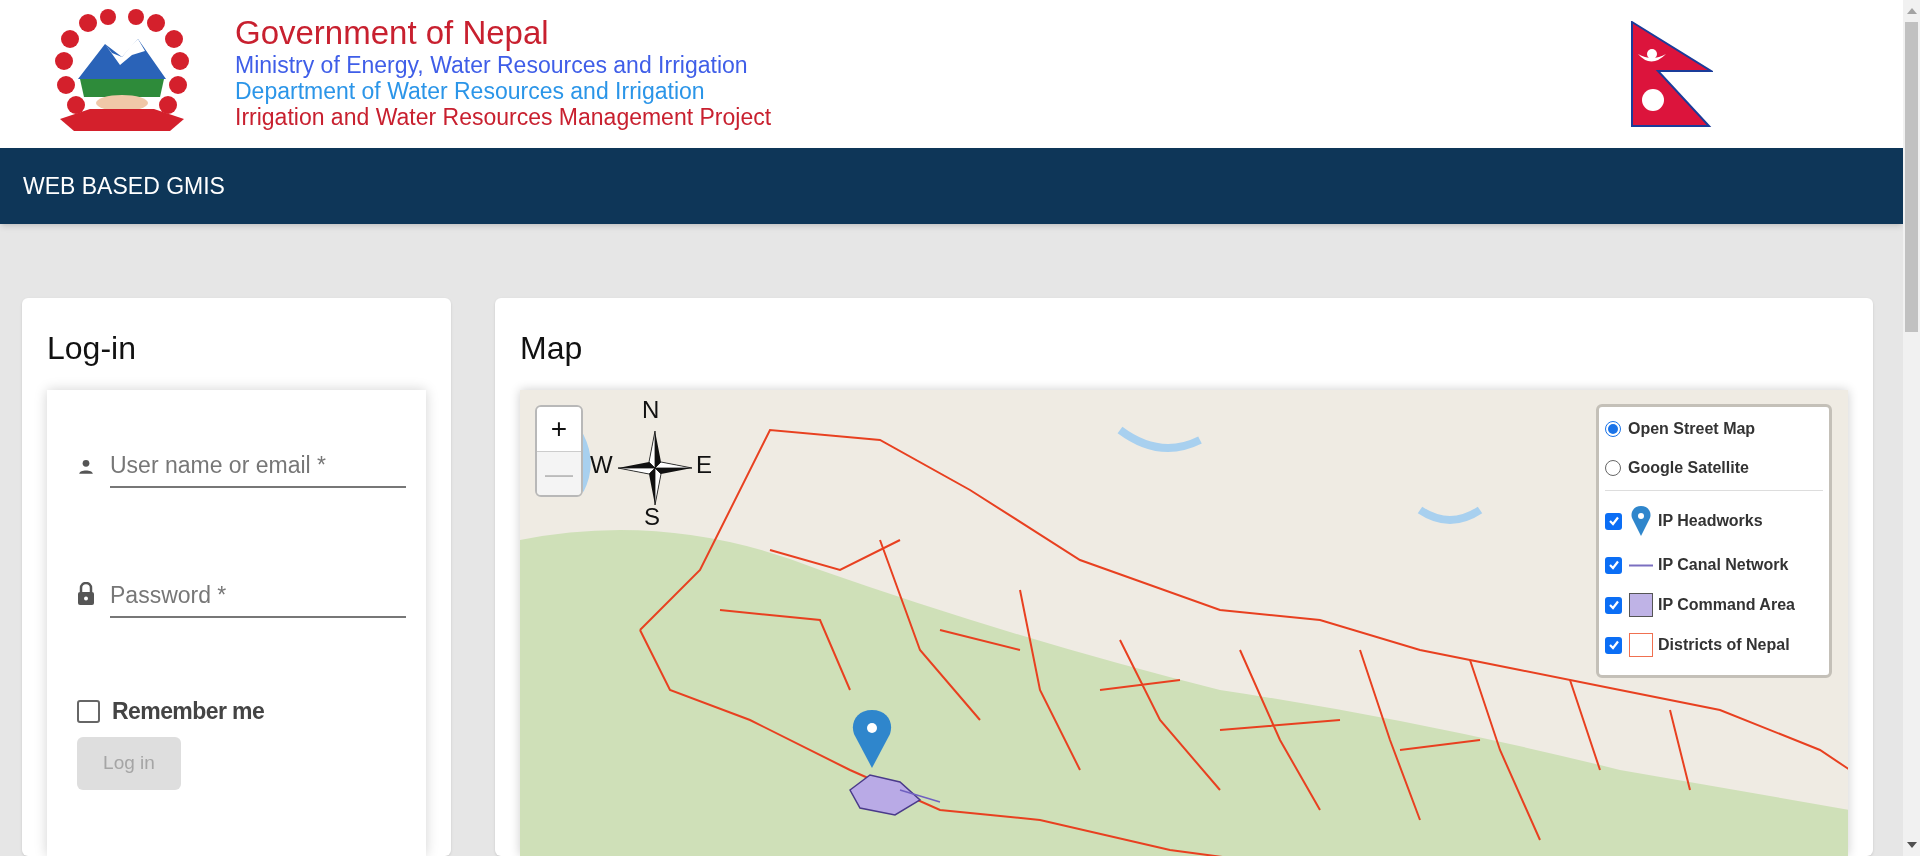  Describe the element at coordinates (1911, 11) in the screenshot. I see `scroll-up-icon` at that location.